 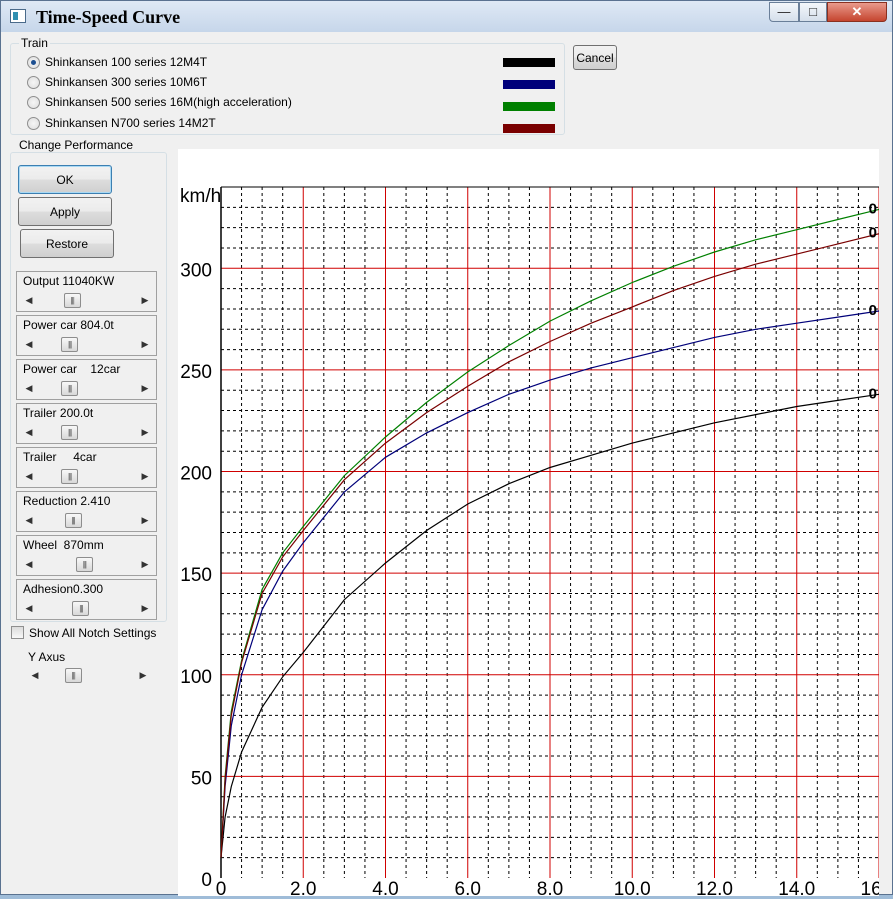 I want to click on param-label: Wheel 870mm, so click(x=63, y=545).